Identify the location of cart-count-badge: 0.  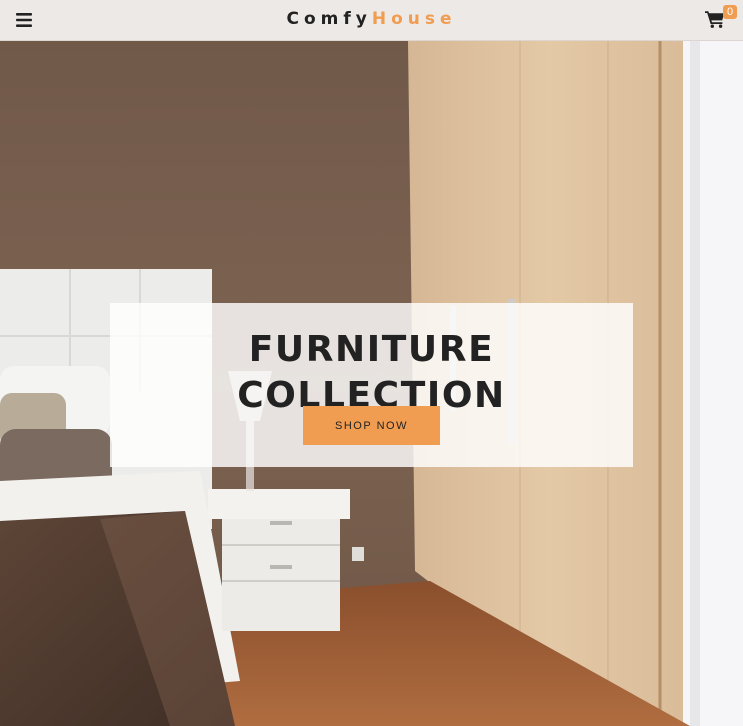
(730, 12).